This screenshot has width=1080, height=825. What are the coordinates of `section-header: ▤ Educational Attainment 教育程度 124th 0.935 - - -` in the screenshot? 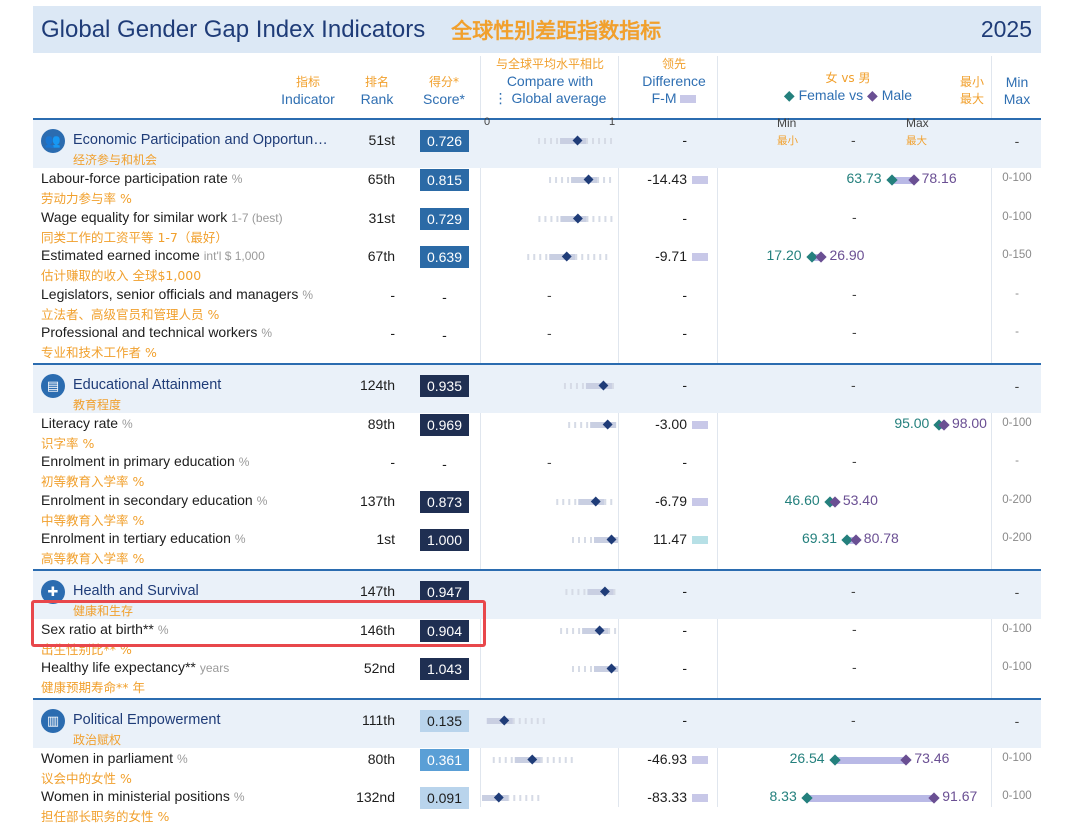 It's located at (537, 387).